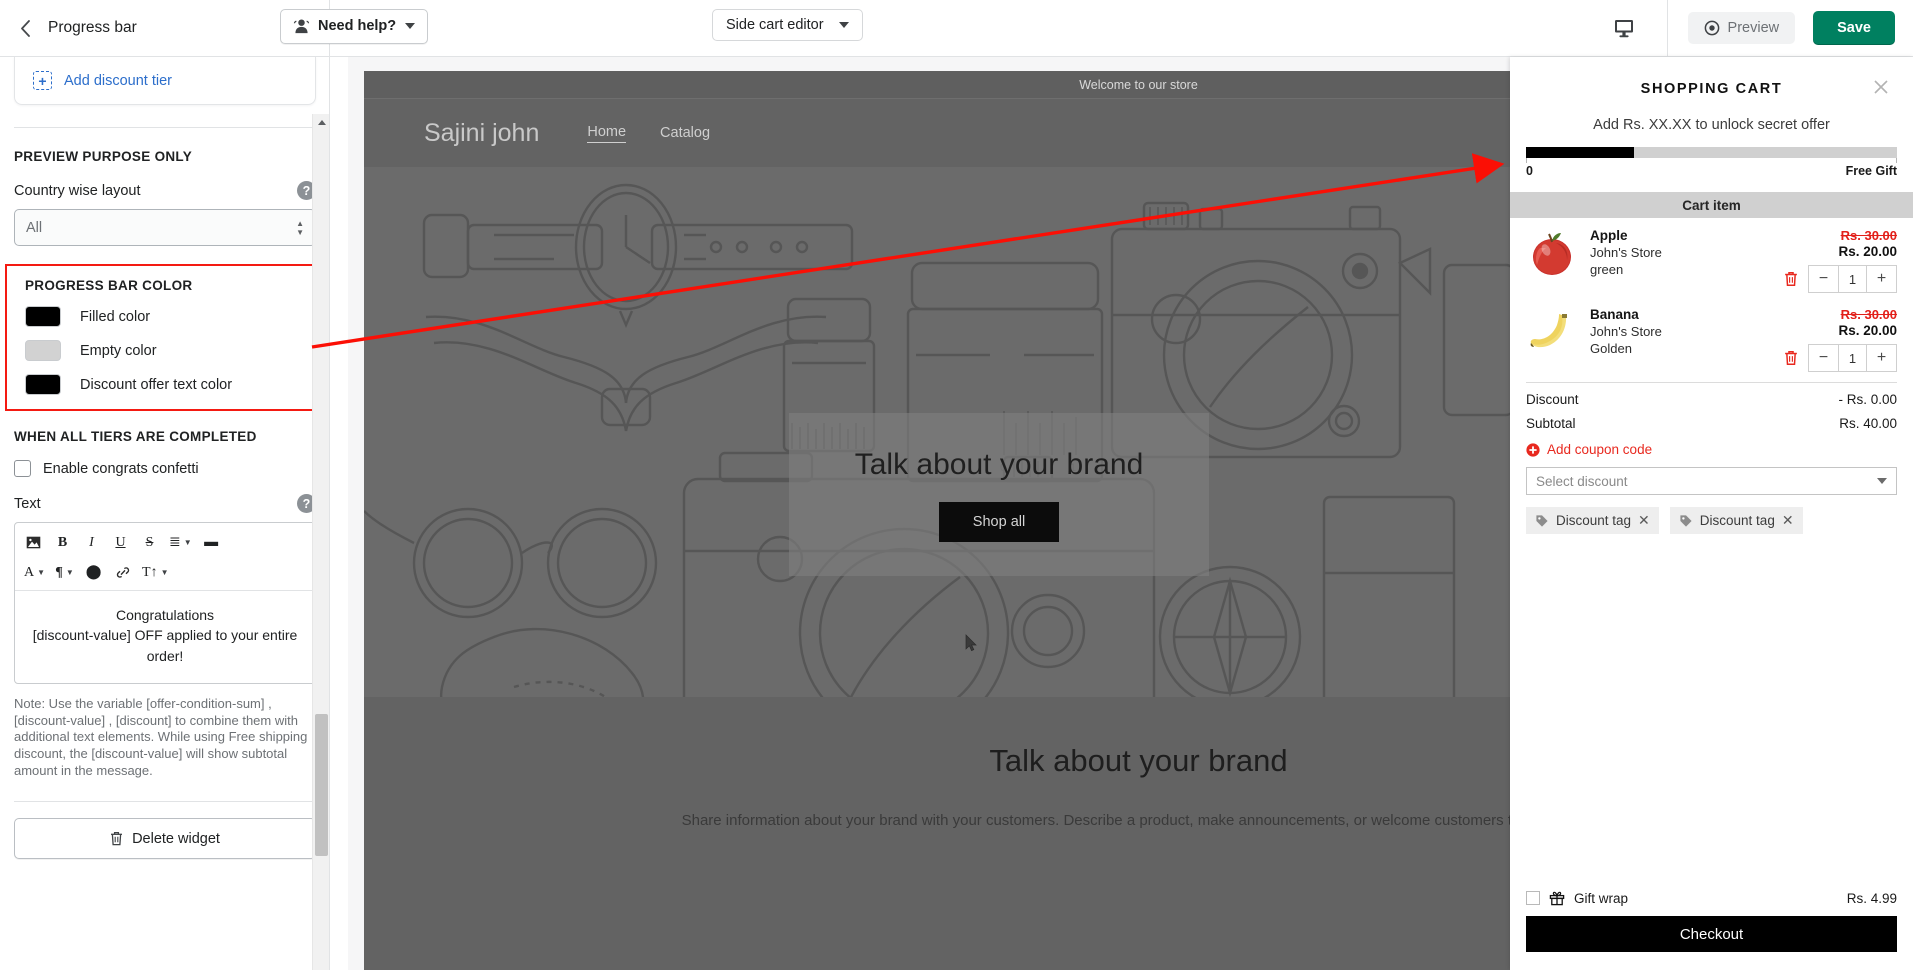  I want to click on desktop-view-button, so click(1624, 28).